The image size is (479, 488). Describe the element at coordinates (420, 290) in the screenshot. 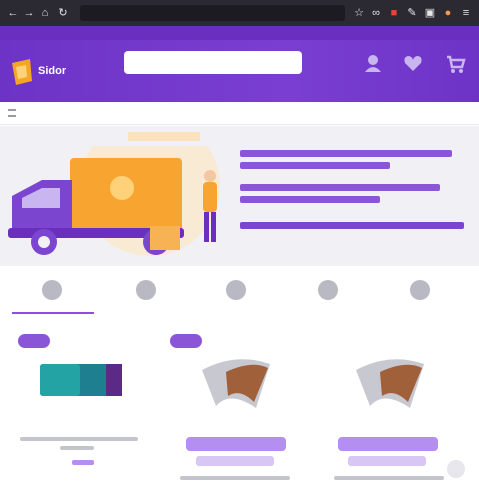

I see `support-icon` at that location.